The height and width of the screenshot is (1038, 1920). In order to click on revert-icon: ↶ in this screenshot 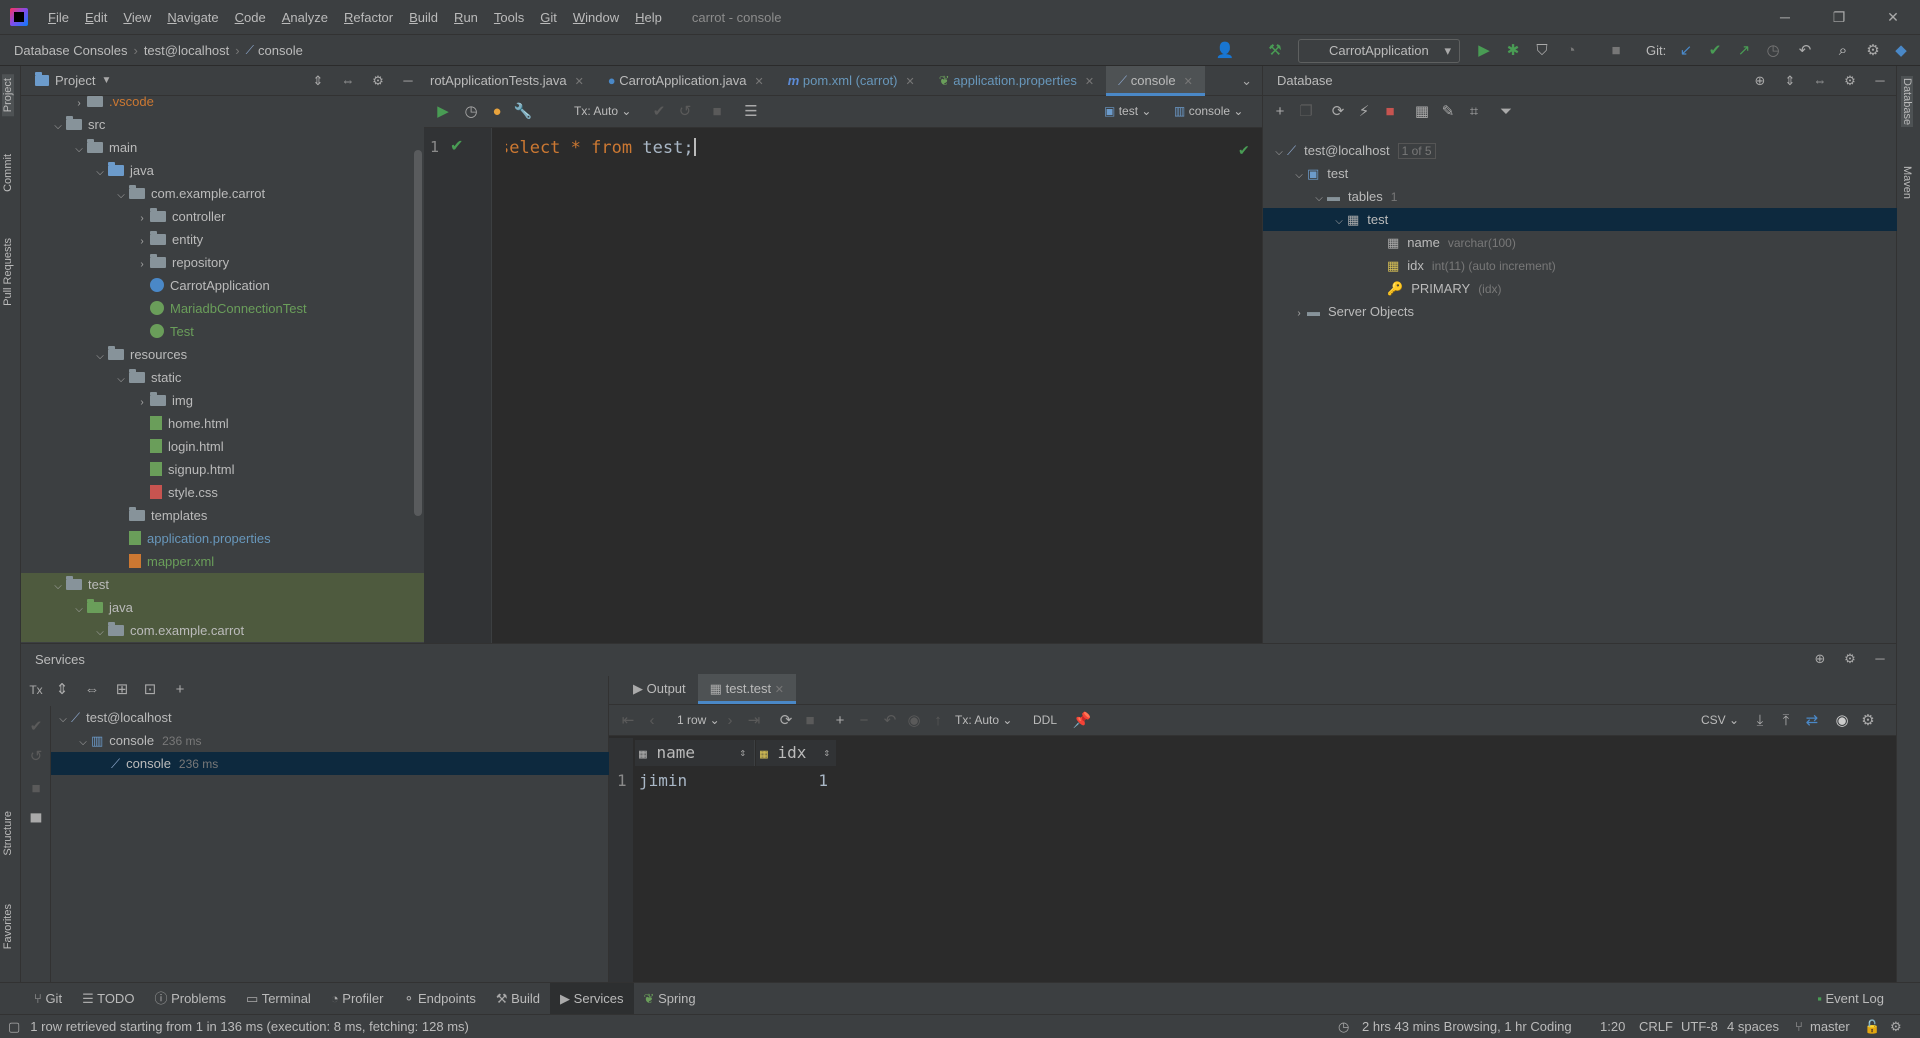, I will do `click(890, 721)`.